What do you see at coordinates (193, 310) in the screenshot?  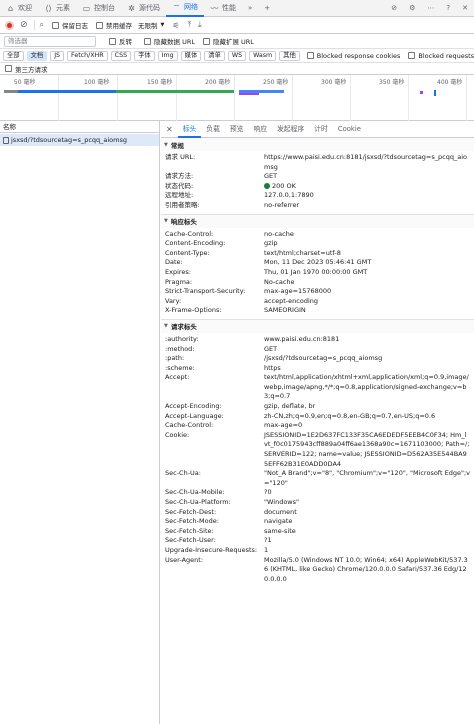 I see `header-key: X-Frame-Options:` at bounding box center [193, 310].